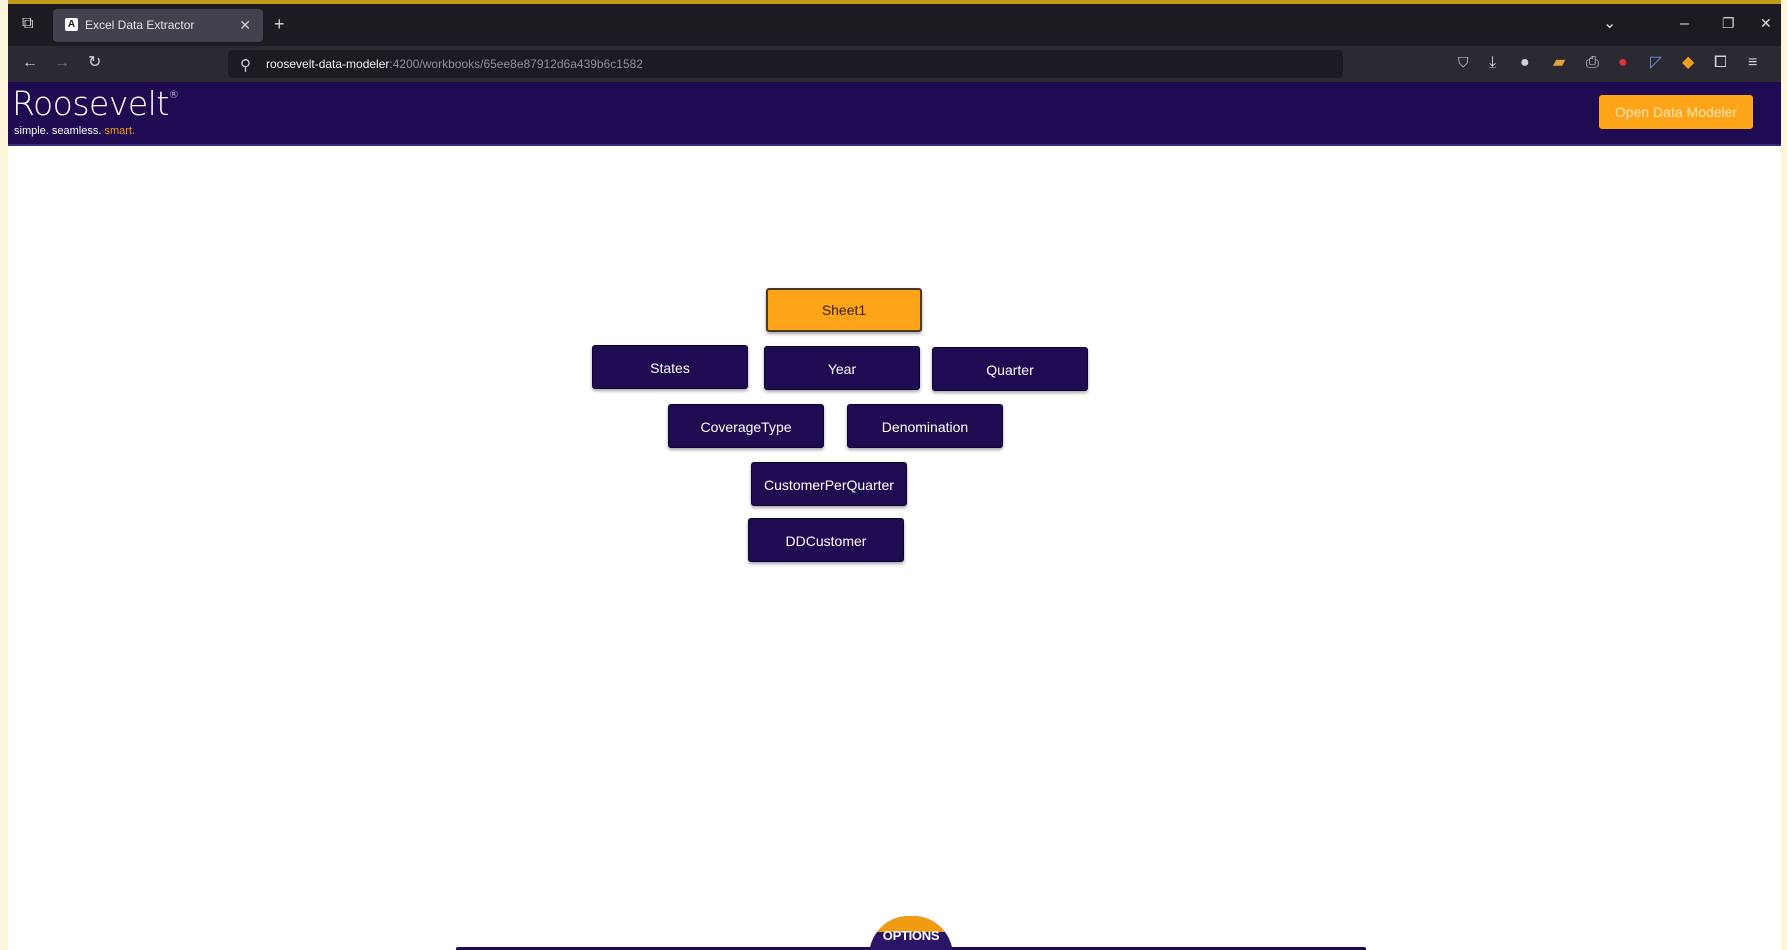 This screenshot has height=950, width=1787. I want to click on logo-text: Roosevelt, so click(90, 103).